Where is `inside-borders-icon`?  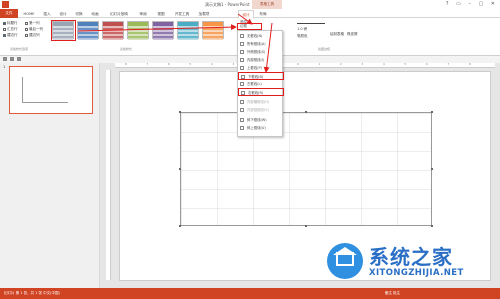 inside-borders-icon is located at coordinates (242, 60).